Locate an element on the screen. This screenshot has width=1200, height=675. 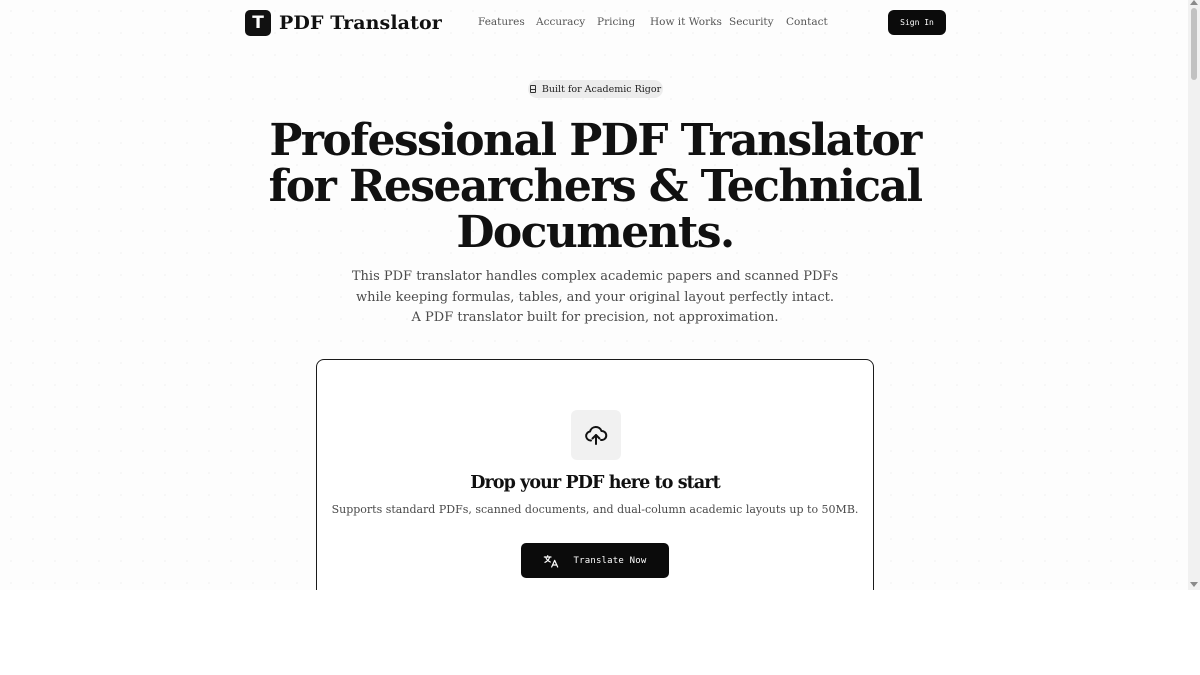
nav-link-features: Features is located at coordinates (501, 22).